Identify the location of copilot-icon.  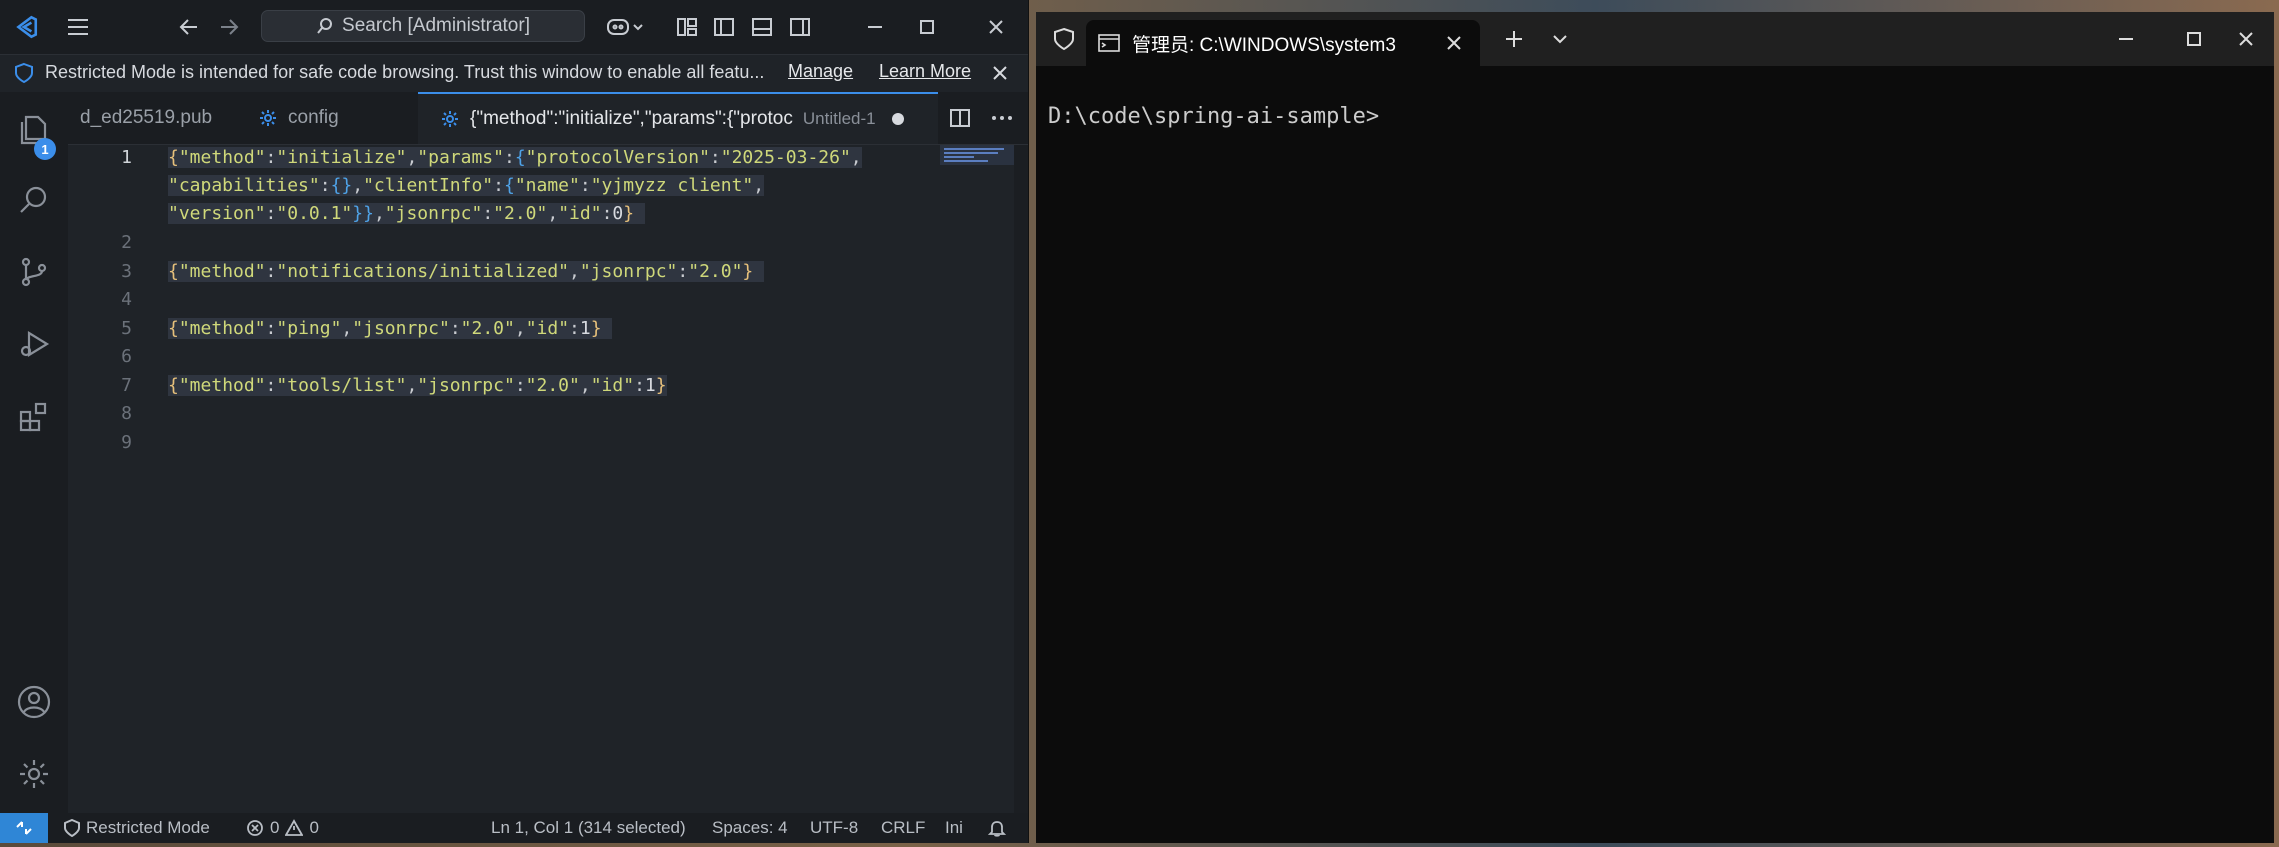
(625, 27).